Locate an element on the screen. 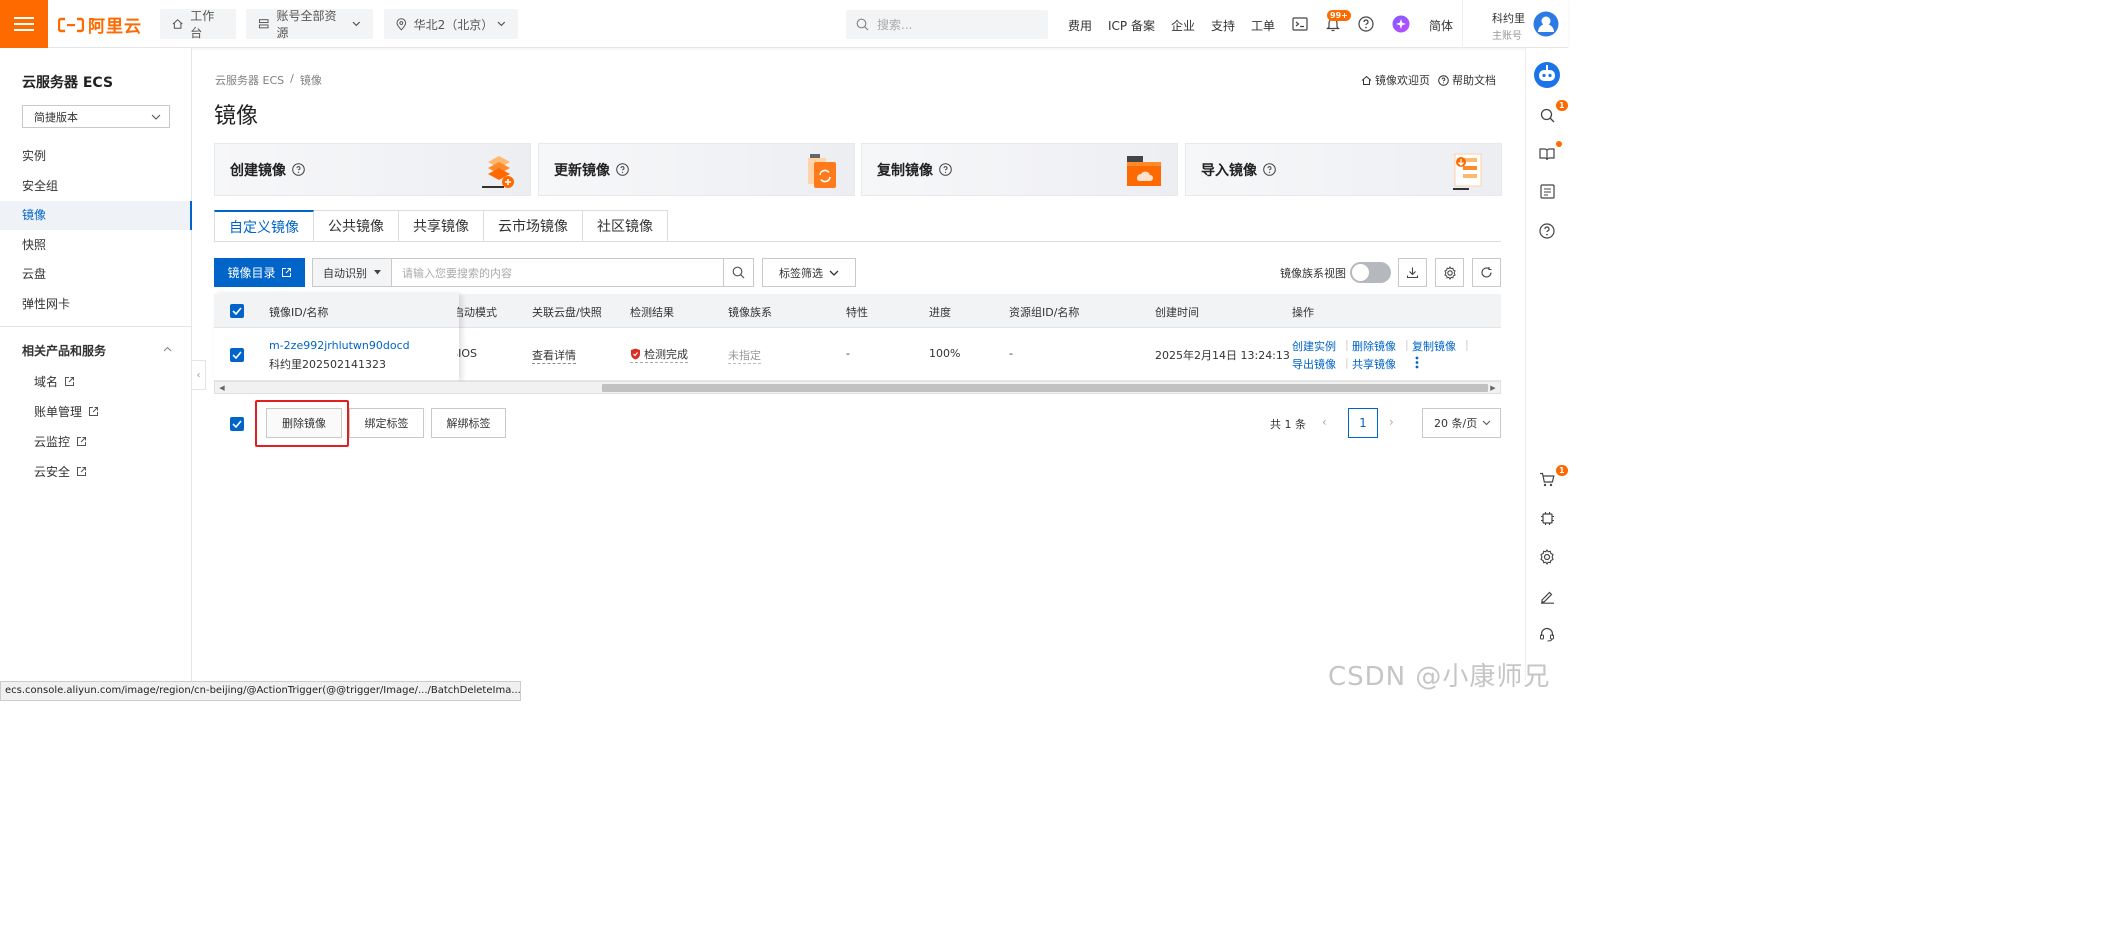 This screenshot has height=950, width=2126. sidebar-link-domain: 域名 is located at coordinates (54, 381).